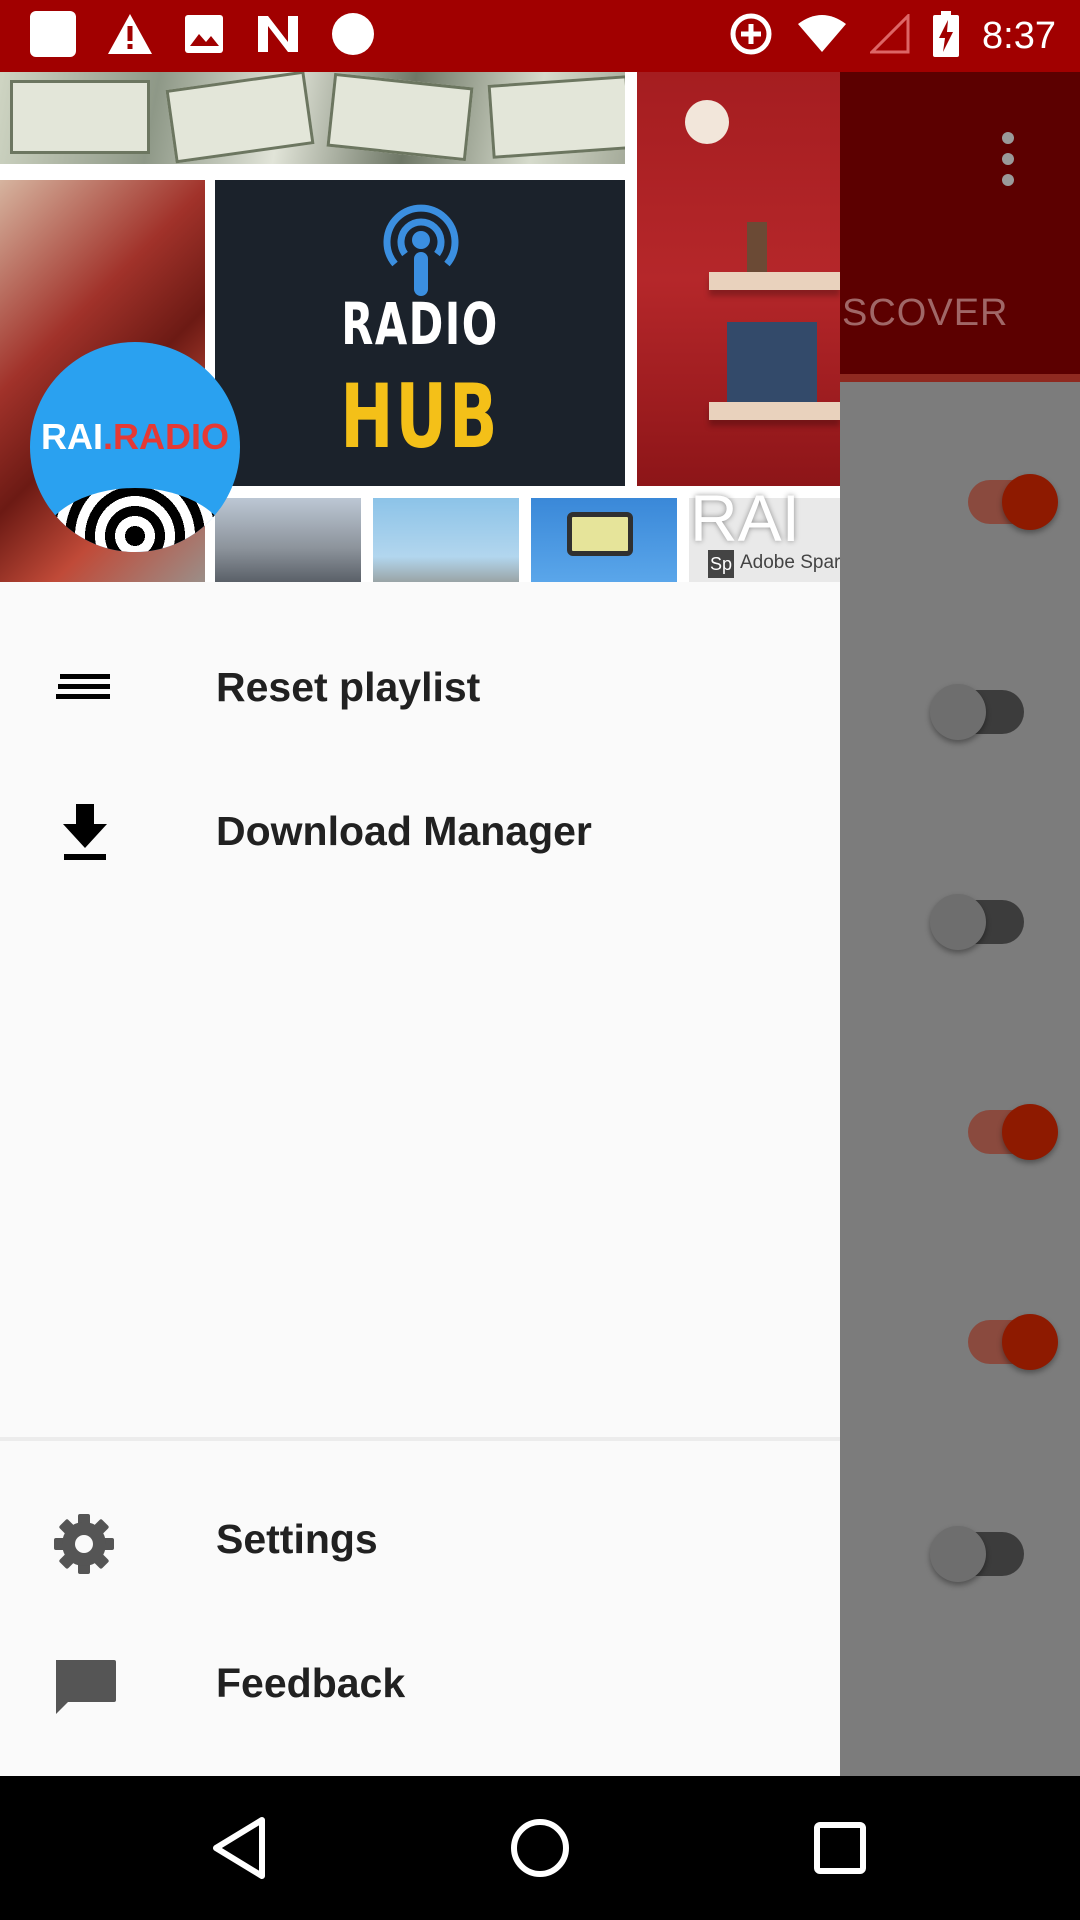 This screenshot has height=1920, width=1080. Describe the element at coordinates (721, 564) in the screenshot. I see `adobe-spark-logo: Sp` at that location.